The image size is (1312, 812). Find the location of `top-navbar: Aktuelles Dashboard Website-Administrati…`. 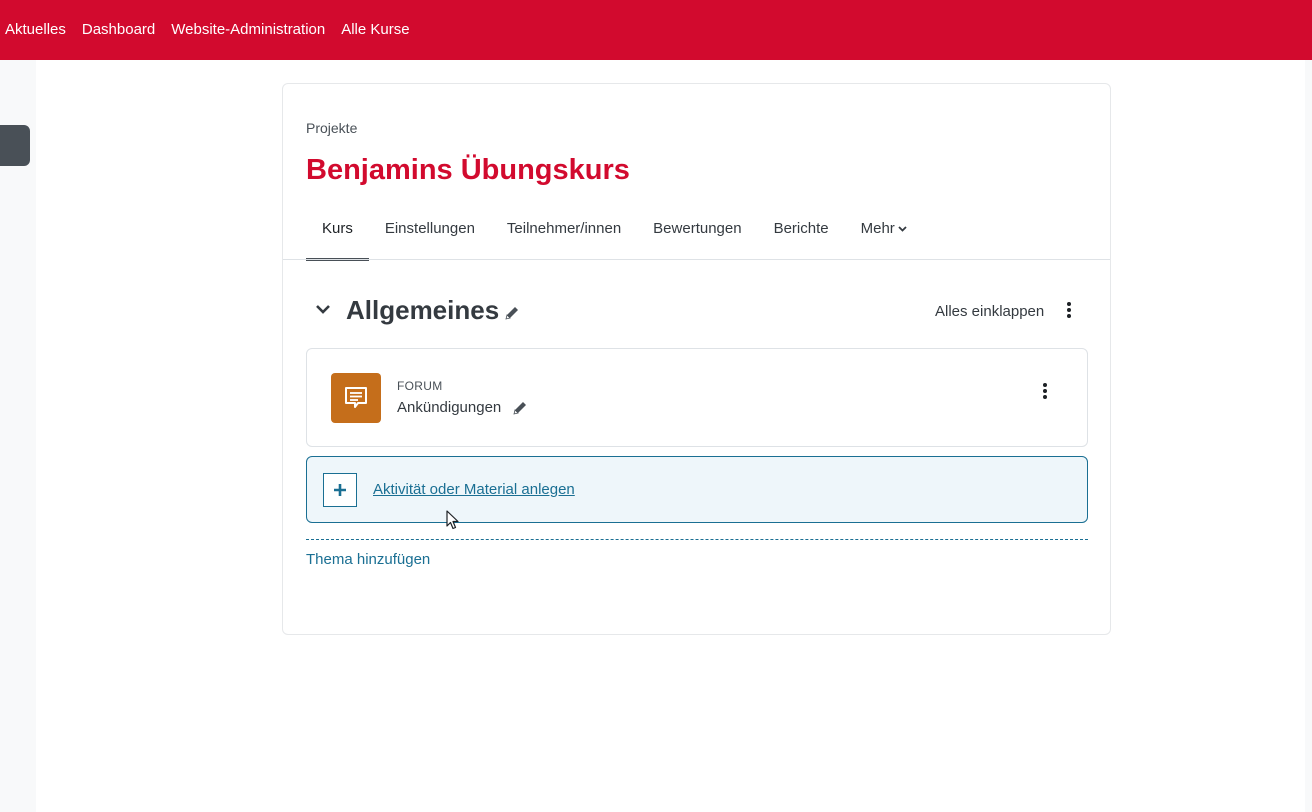

top-navbar: Aktuelles Dashboard Website-Administrati… is located at coordinates (656, 30).